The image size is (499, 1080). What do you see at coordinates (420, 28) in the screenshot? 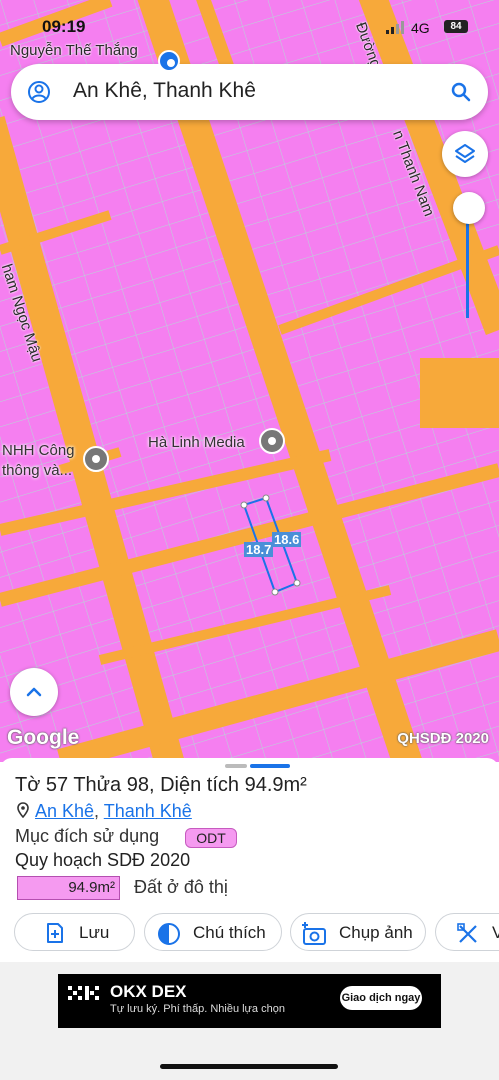
I see `network-type: 4G` at bounding box center [420, 28].